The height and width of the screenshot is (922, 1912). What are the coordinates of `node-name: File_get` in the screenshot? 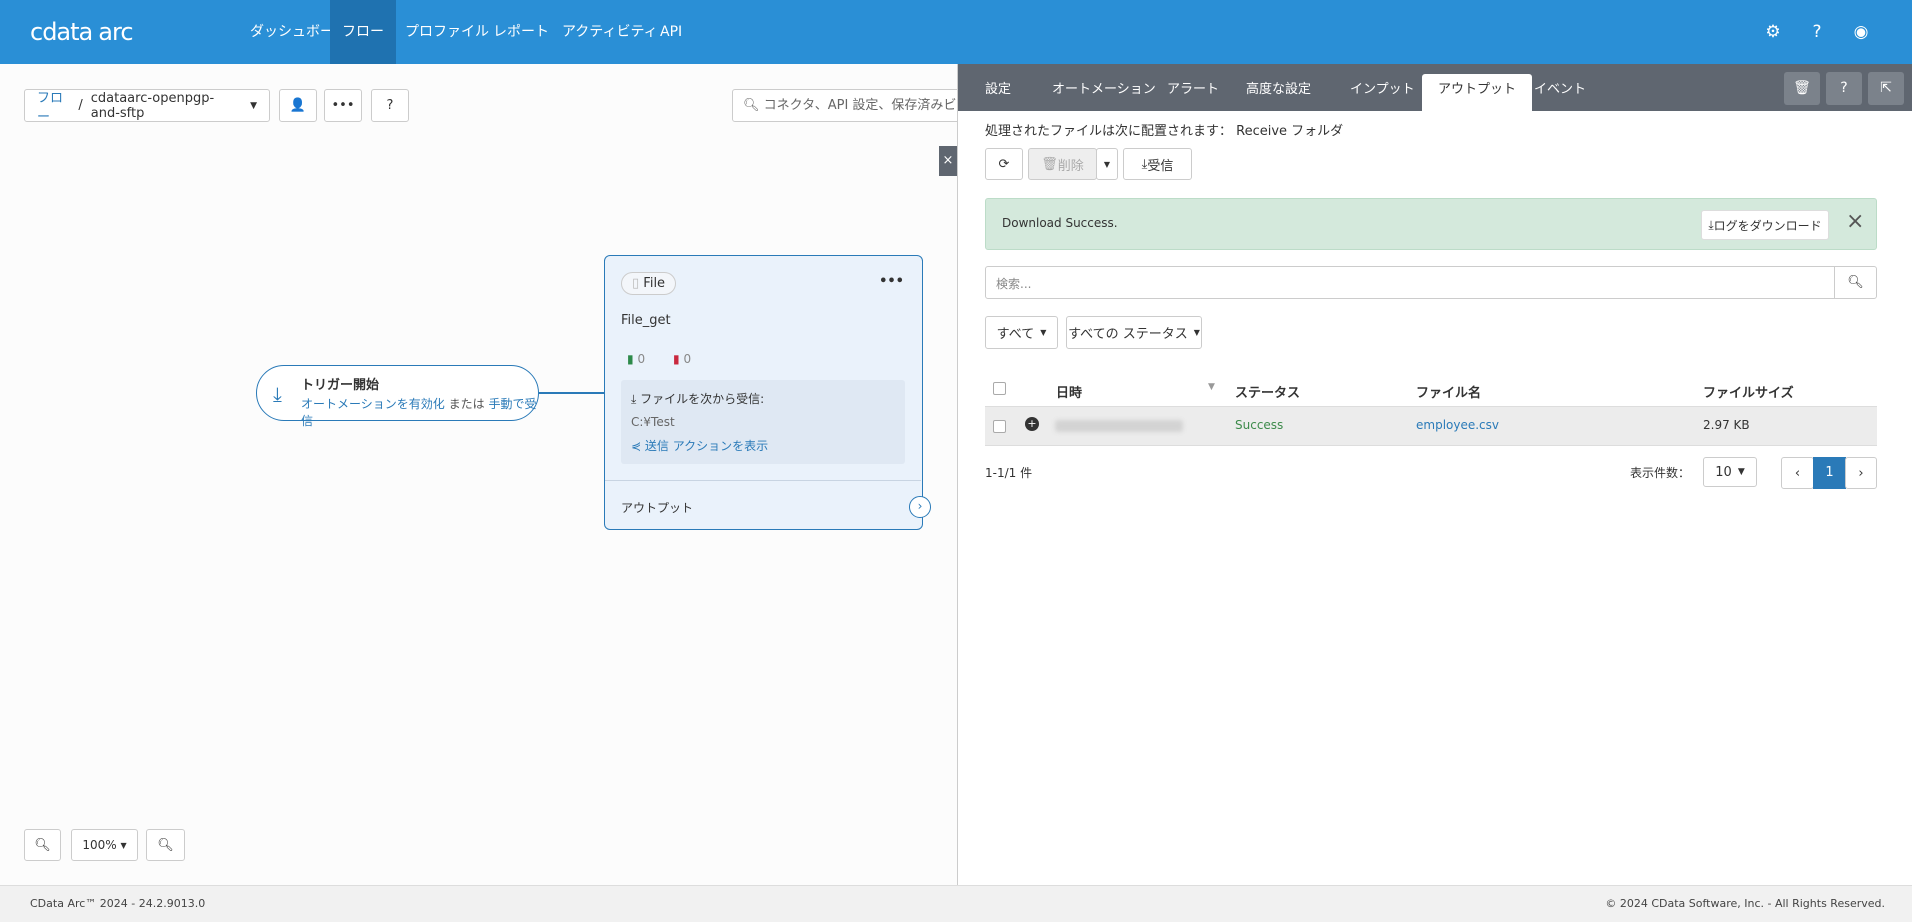 It's located at (646, 320).